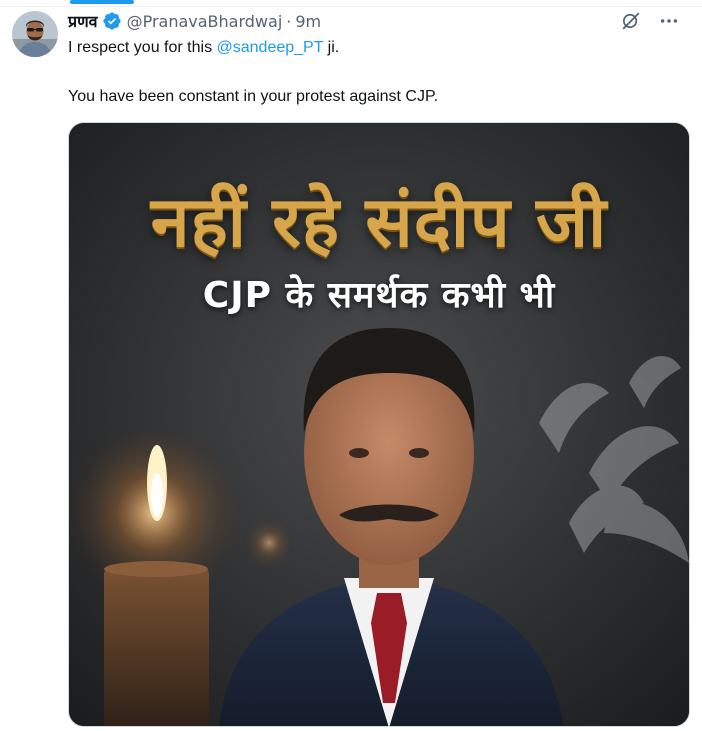  Describe the element at coordinates (379, 21) in the screenshot. I see `tweet-header: प्रणव @PranavaBhardwaj · 9m` at that location.